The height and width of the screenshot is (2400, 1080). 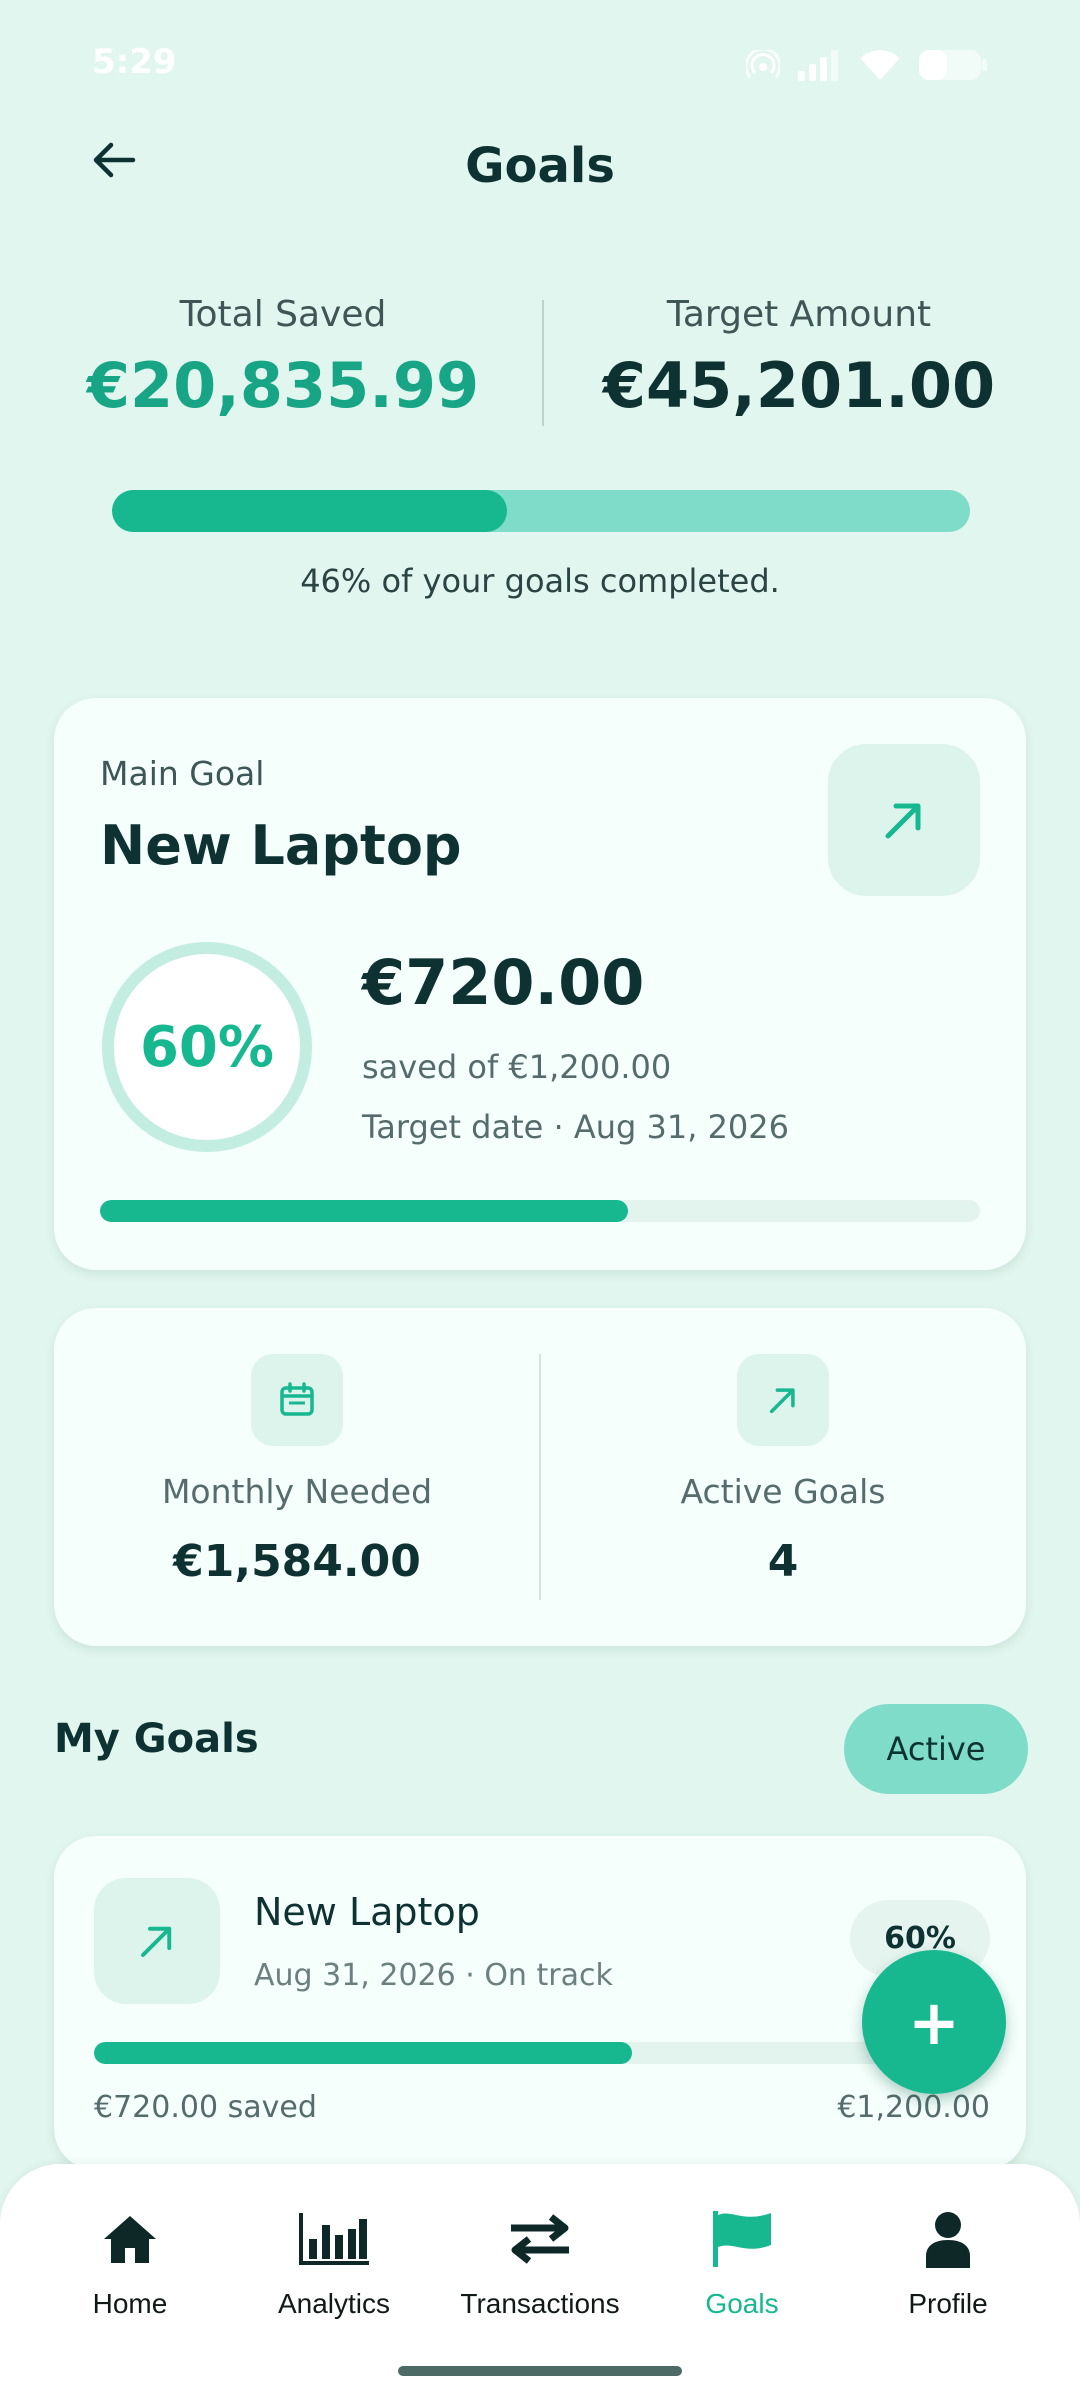 What do you see at coordinates (281, 845) in the screenshot?
I see `main-goal-title: New Laptop` at bounding box center [281, 845].